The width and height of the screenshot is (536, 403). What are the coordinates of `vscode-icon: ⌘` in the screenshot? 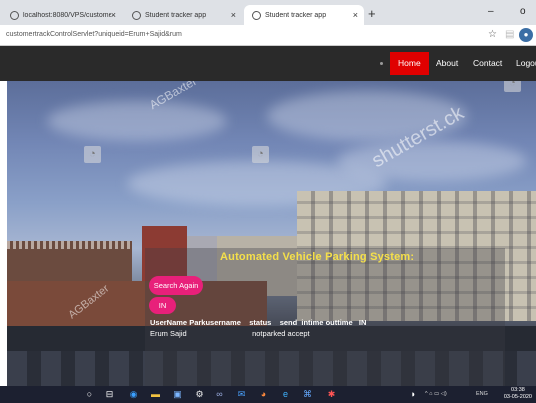 It's located at (307, 394).